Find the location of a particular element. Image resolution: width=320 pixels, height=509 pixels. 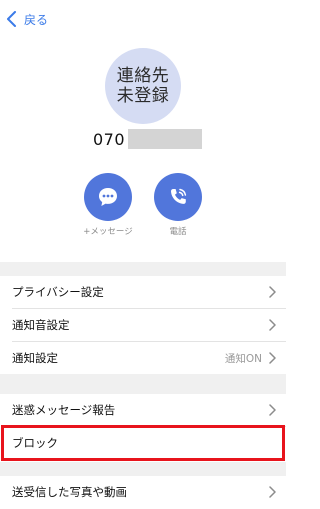

back-button: 戻る is located at coordinates (27, 19).